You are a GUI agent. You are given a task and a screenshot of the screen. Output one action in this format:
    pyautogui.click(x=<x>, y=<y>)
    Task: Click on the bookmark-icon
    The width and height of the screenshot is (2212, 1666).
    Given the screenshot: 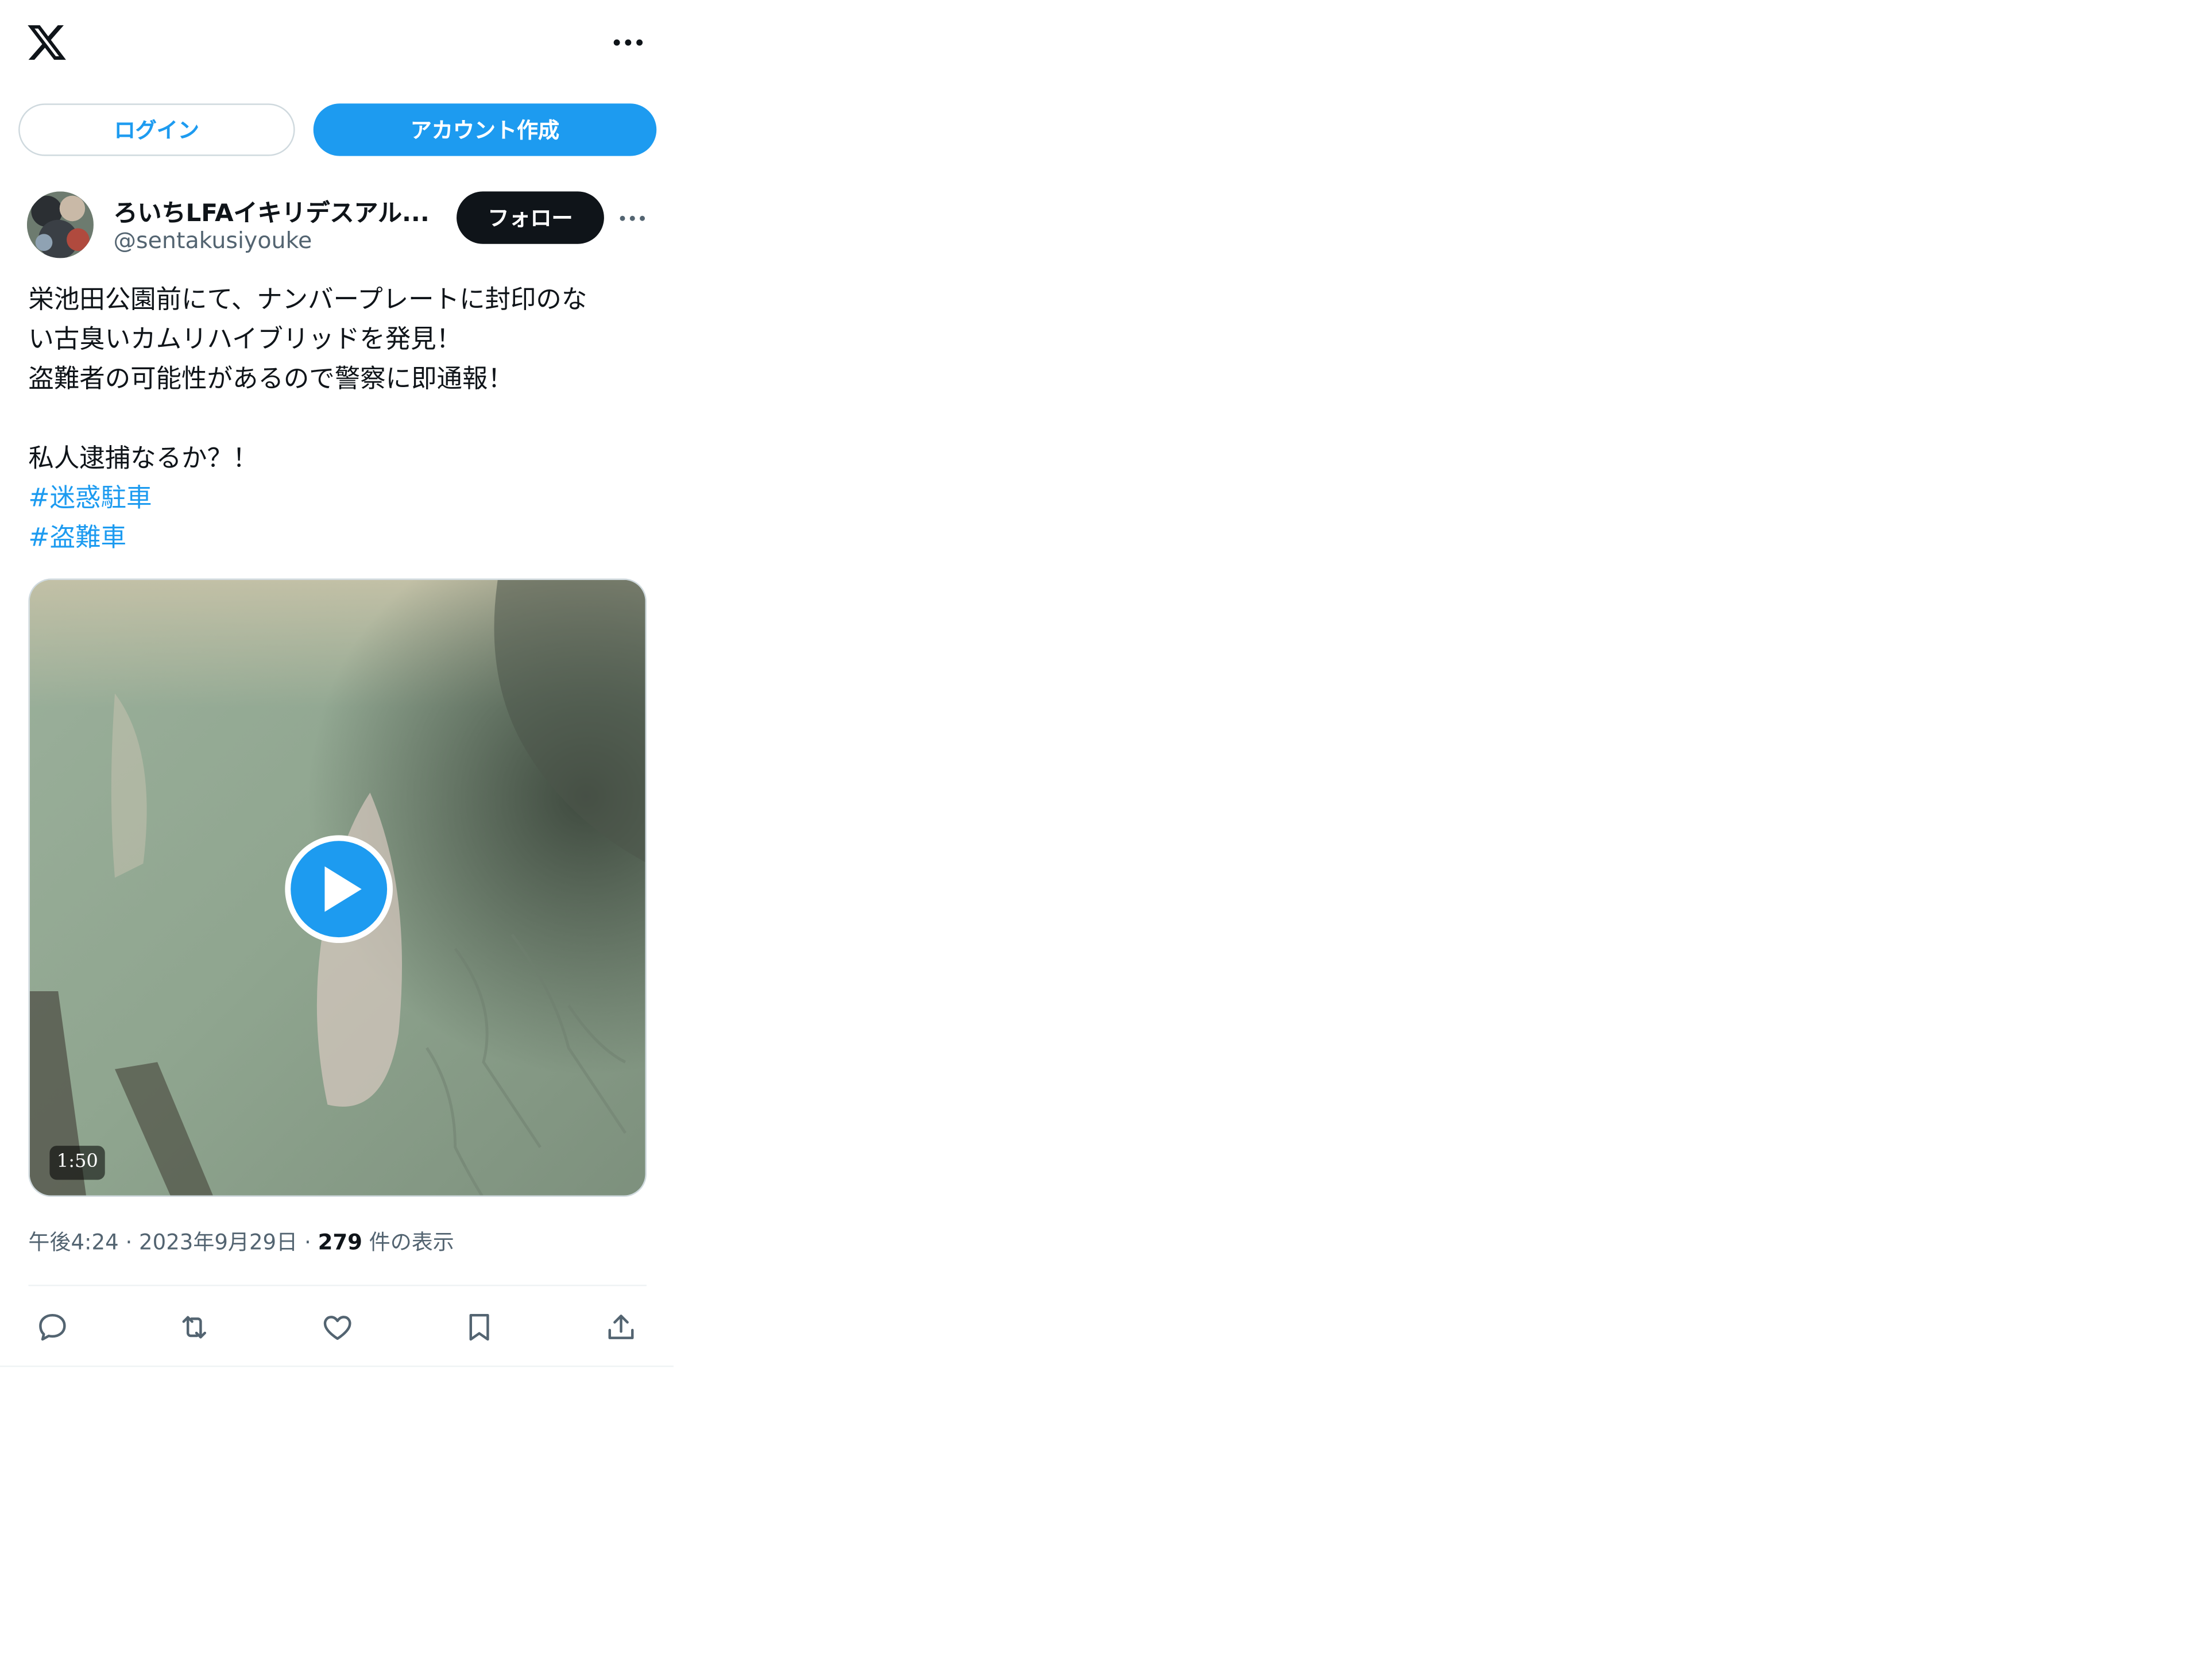 What is the action you would take?
    pyautogui.click(x=479, y=1327)
    